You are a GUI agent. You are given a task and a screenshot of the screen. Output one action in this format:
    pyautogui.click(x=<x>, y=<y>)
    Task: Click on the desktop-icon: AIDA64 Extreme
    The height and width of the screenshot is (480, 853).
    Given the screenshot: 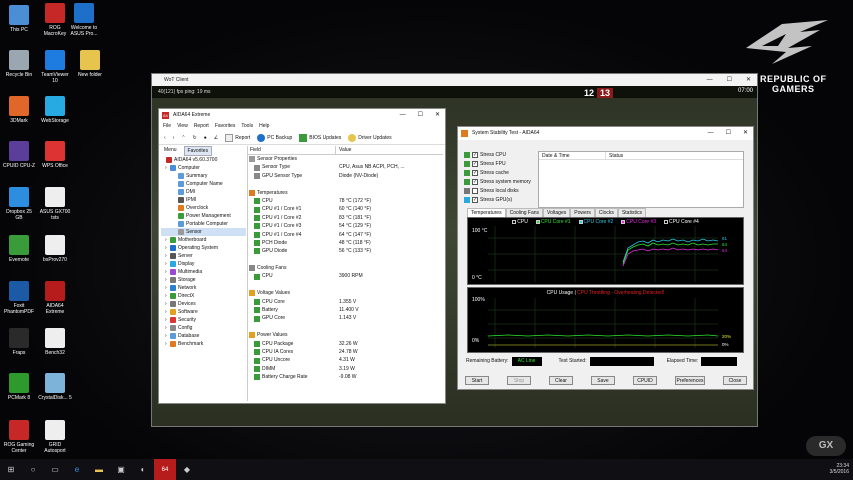 What is the action you would take?
    pyautogui.click(x=55, y=298)
    